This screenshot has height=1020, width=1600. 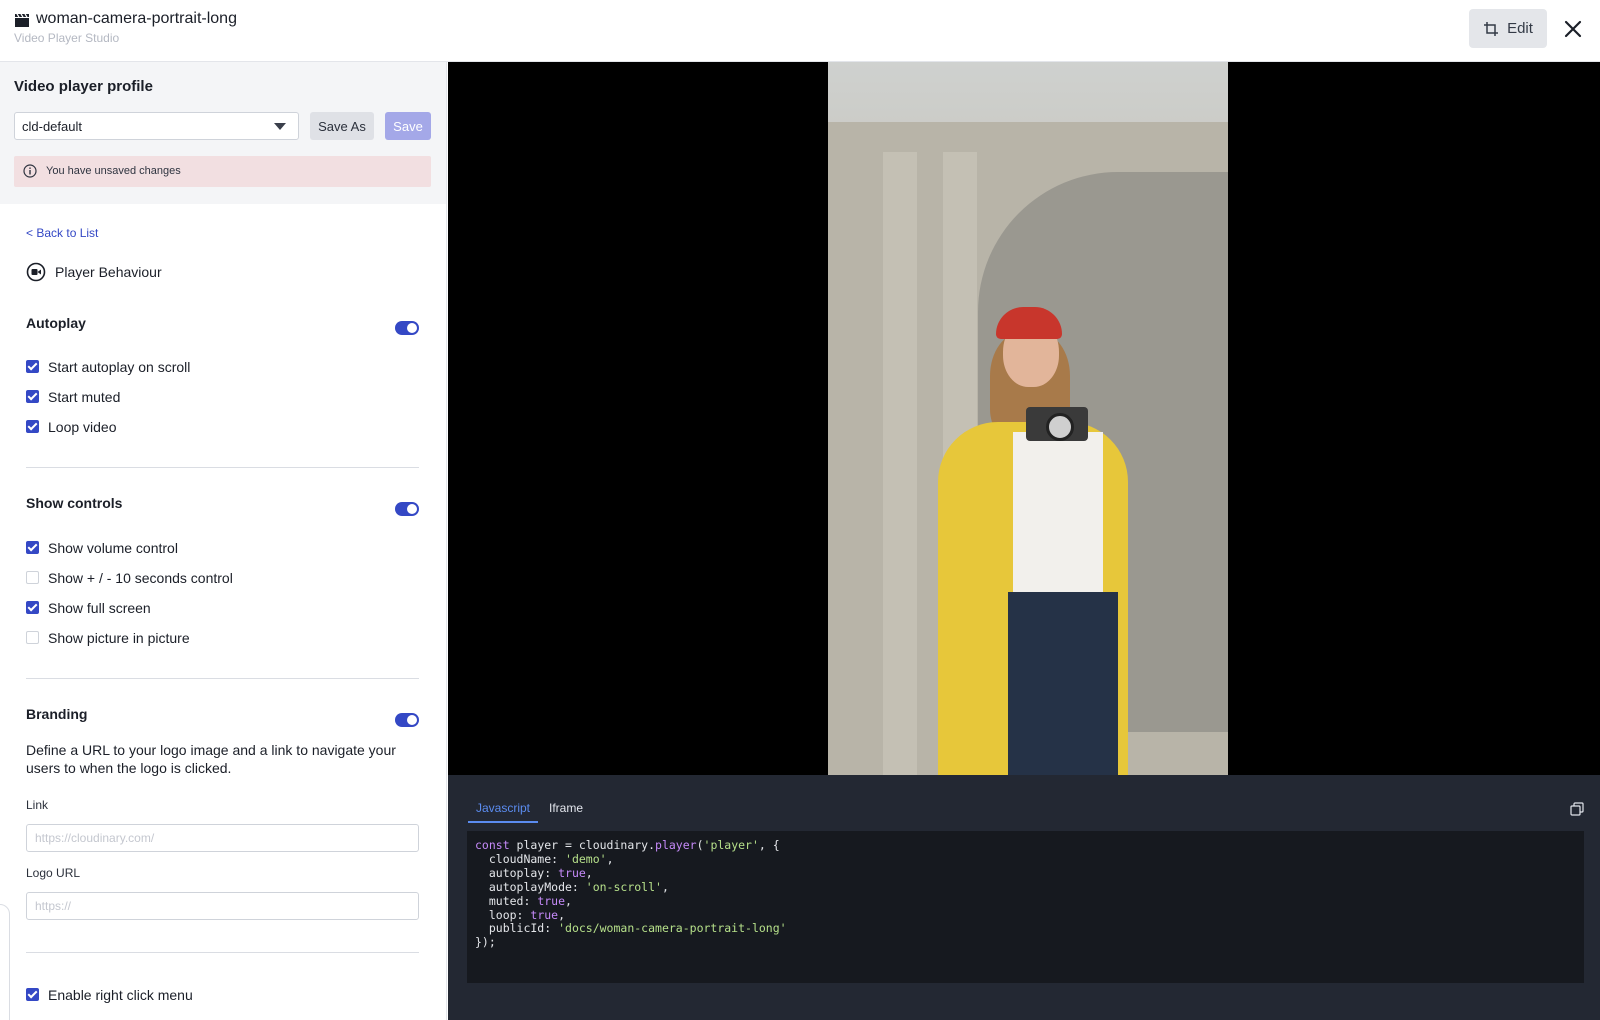 What do you see at coordinates (119, 638) in the screenshot?
I see `checkbox-label: Show picture in picture` at bounding box center [119, 638].